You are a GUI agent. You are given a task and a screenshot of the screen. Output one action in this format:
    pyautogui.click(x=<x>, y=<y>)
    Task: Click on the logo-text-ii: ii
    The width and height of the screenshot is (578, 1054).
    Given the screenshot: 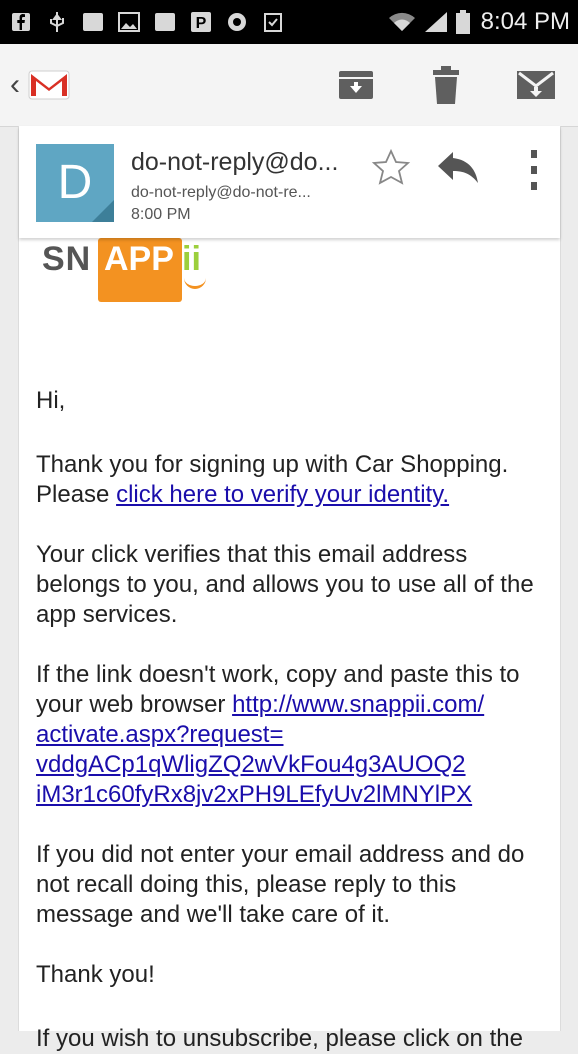 What is the action you would take?
    pyautogui.click(x=191, y=259)
    